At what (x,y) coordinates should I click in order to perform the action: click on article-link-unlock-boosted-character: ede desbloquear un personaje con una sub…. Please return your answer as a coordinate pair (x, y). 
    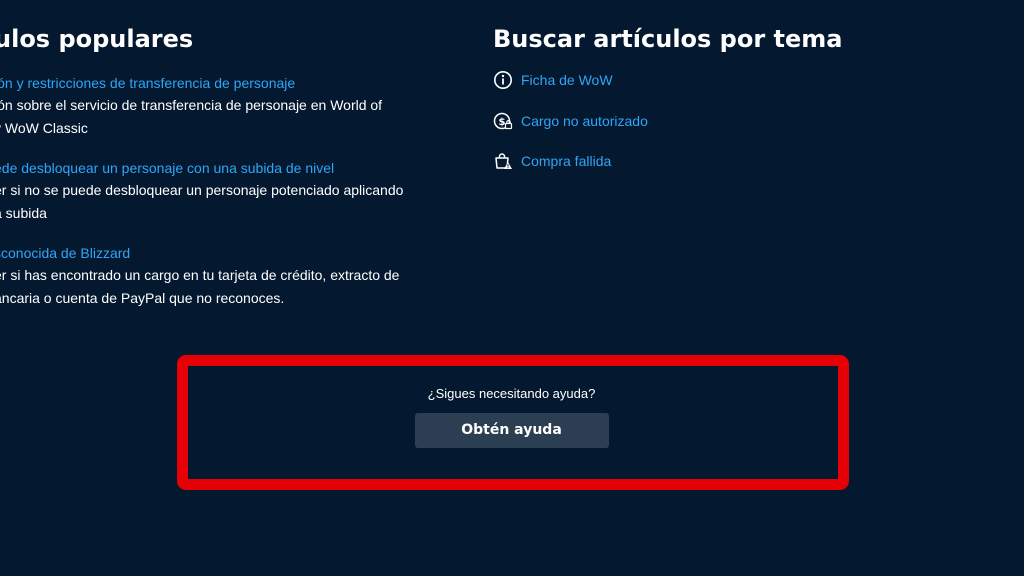
    Looking at the image, I should click on (222, 168).